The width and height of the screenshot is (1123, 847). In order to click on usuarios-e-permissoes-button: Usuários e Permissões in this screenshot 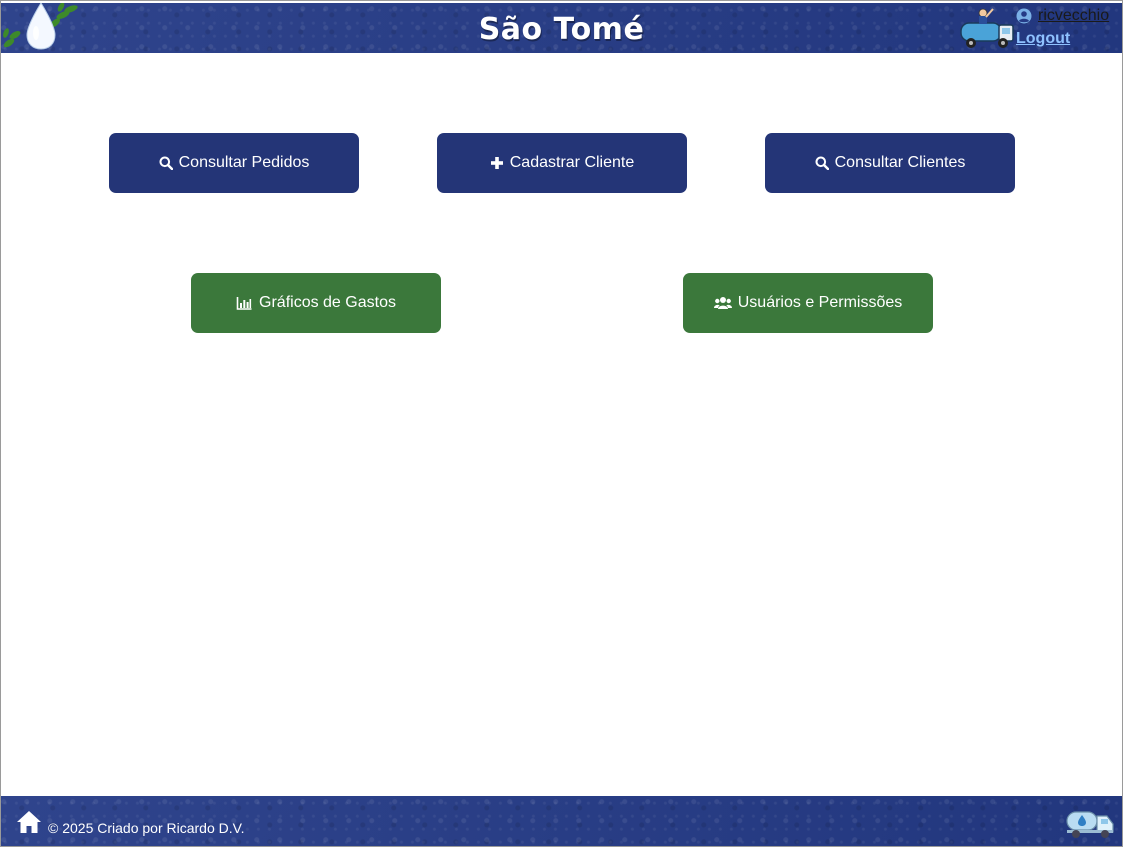, I will do `click(808, 303)`.